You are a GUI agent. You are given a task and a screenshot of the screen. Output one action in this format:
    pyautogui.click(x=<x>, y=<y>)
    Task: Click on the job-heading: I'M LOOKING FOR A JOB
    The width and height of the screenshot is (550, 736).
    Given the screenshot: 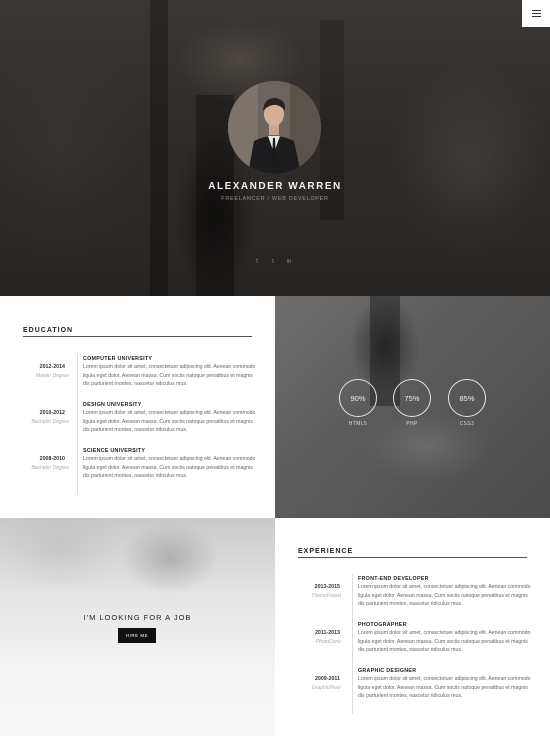 What is the action you would take?
    pyautogui.click(x=137, y=617)
    